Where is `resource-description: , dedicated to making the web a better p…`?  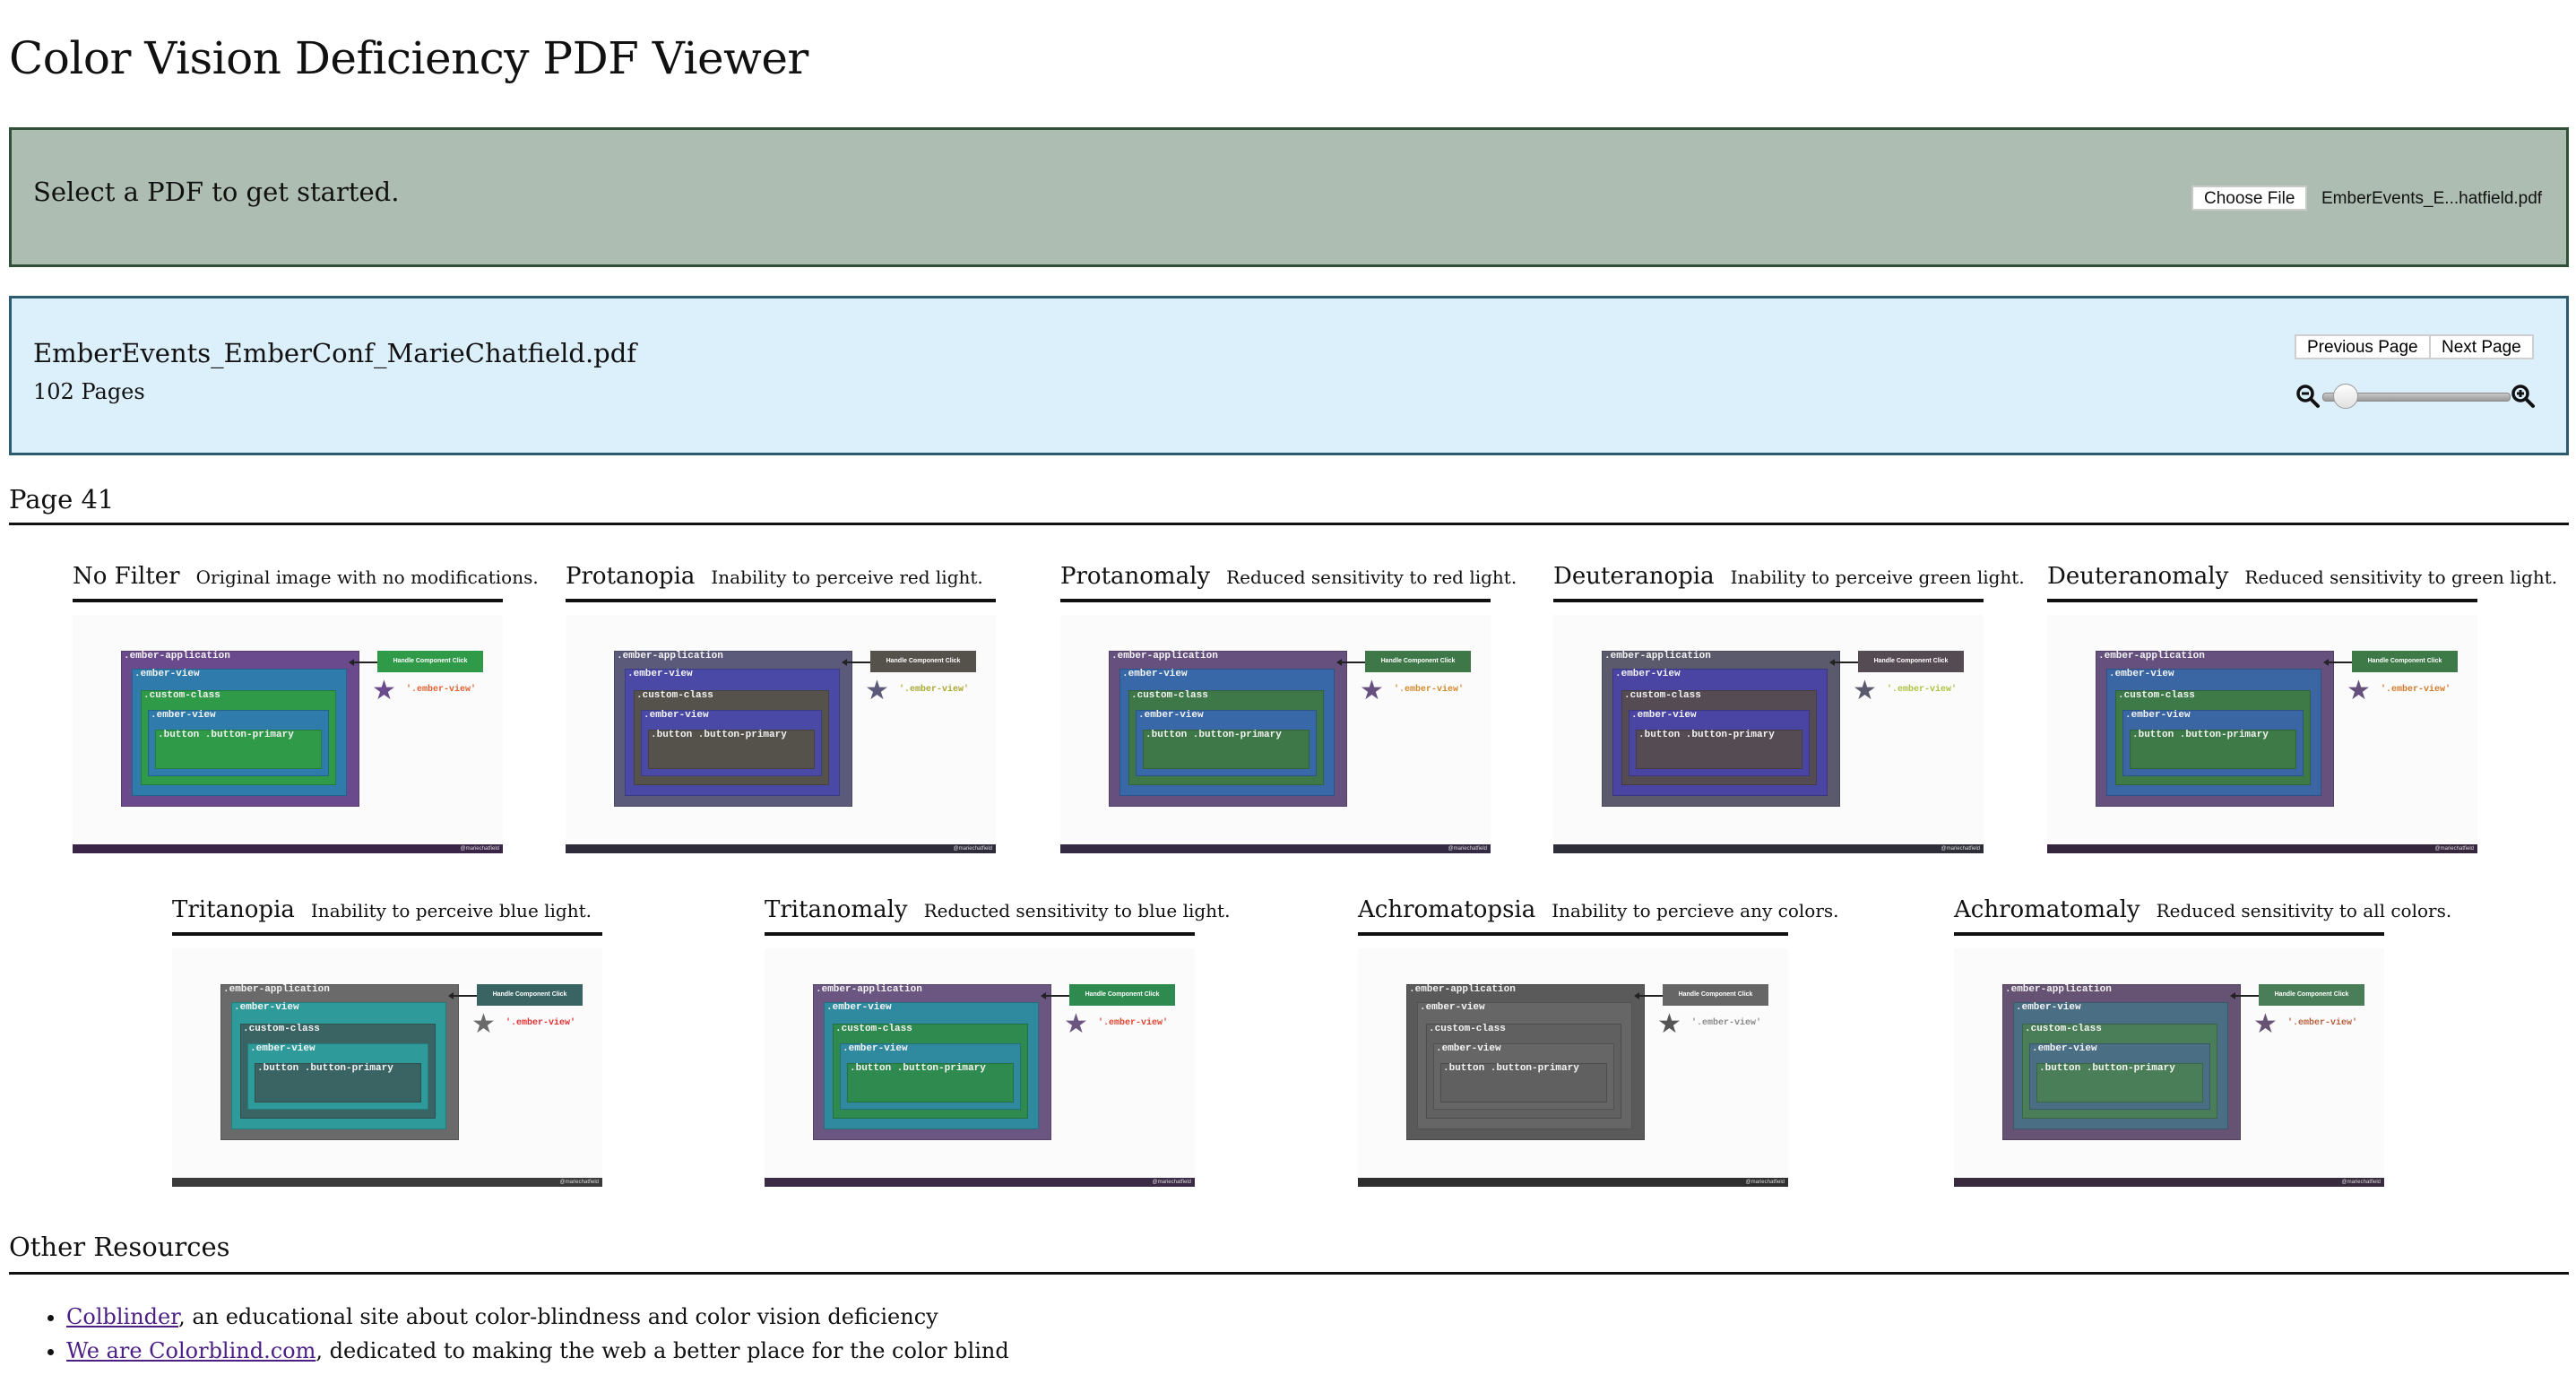
resource-description: , dedicated to making the web a better p… is located at coordinates (662, 1350).